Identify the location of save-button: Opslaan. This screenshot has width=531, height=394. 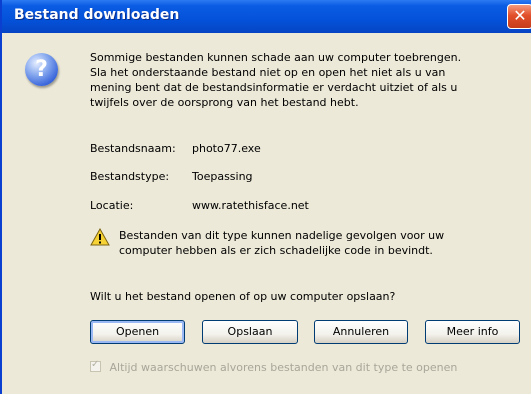
(250, 332).